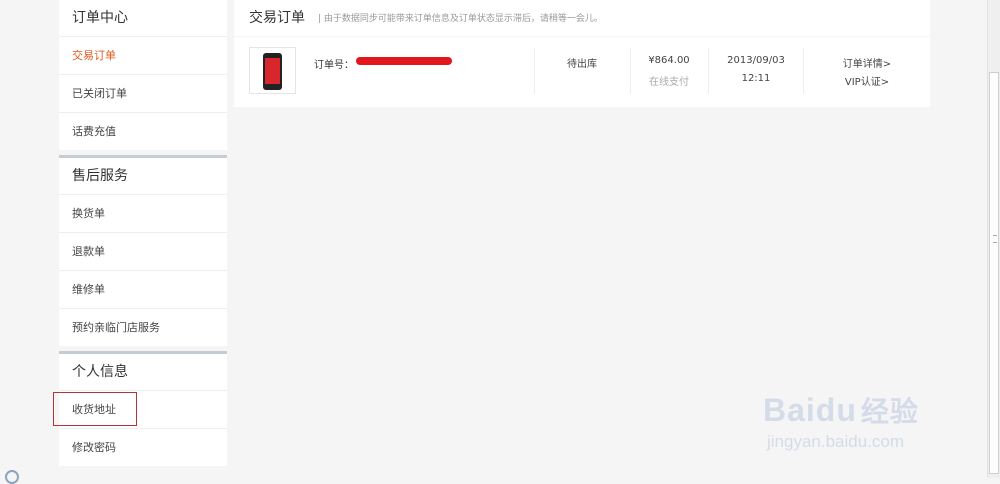  Describe the element at coordinates (143, 447) in the screenshot. I see `sidebar-item-change-password: 修改密码` at that location.